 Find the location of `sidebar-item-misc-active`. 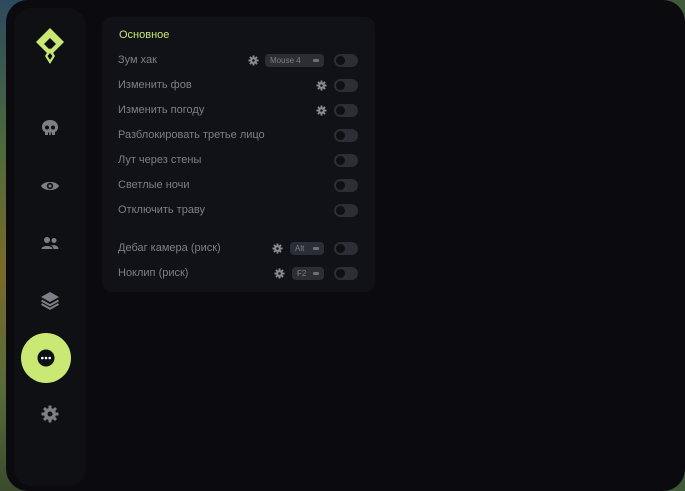

sidebar-item-misc-active is located at coordinates (46, 358).